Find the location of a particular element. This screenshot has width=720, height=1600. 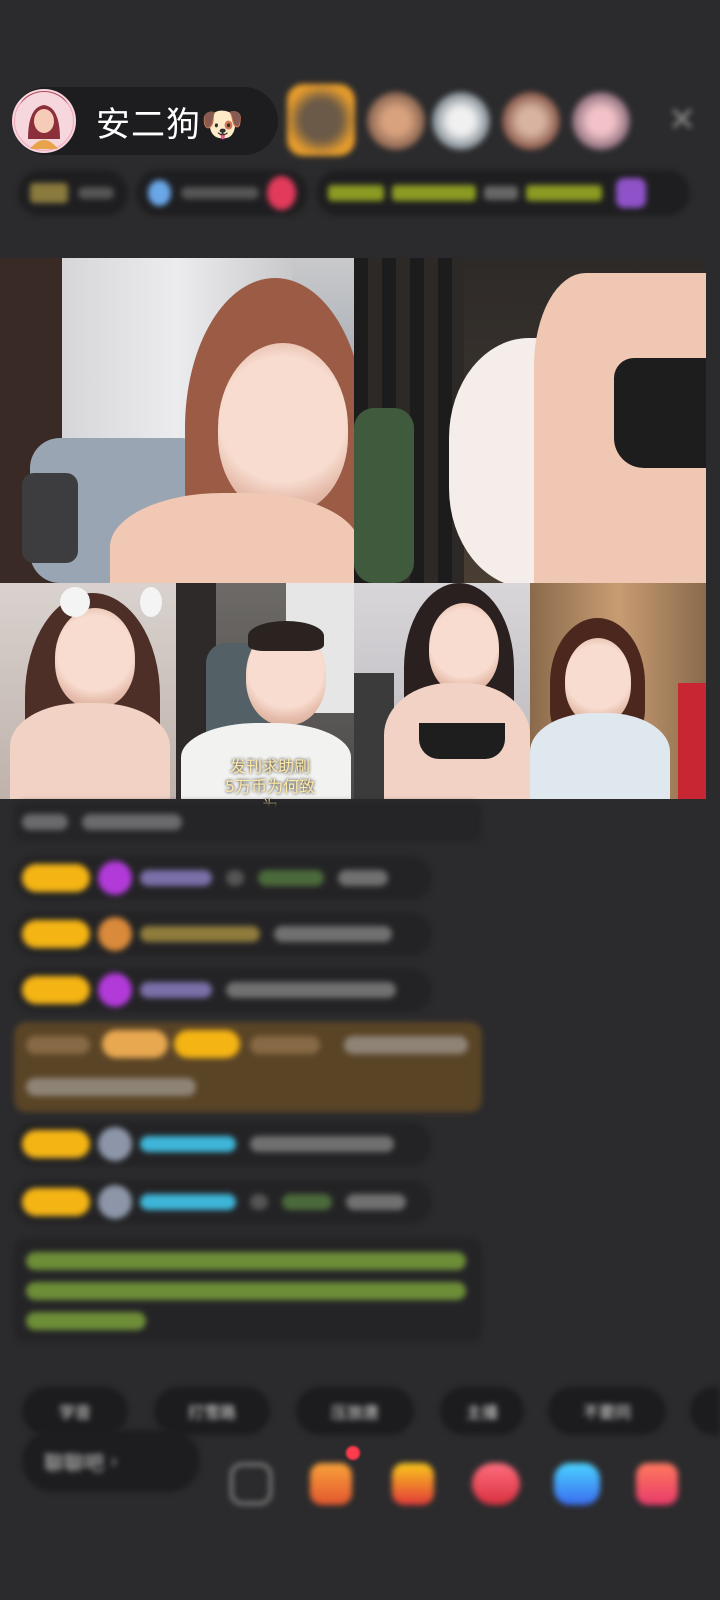

hourly-rank-chip is located at coordinates (222, 193).